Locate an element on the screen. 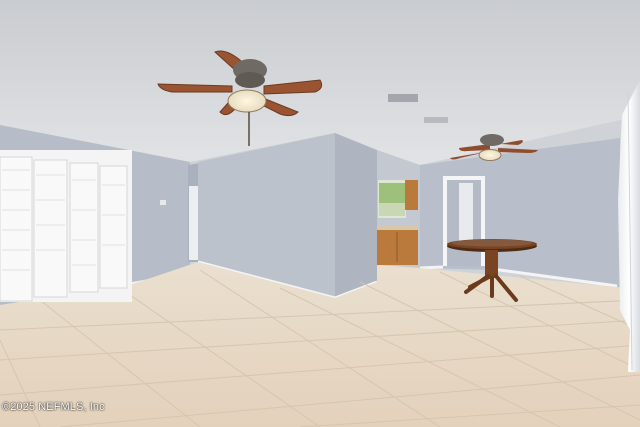 The width and height of the screenshot is (640, 427). kitchen-area is located at coordinates (398, 209).